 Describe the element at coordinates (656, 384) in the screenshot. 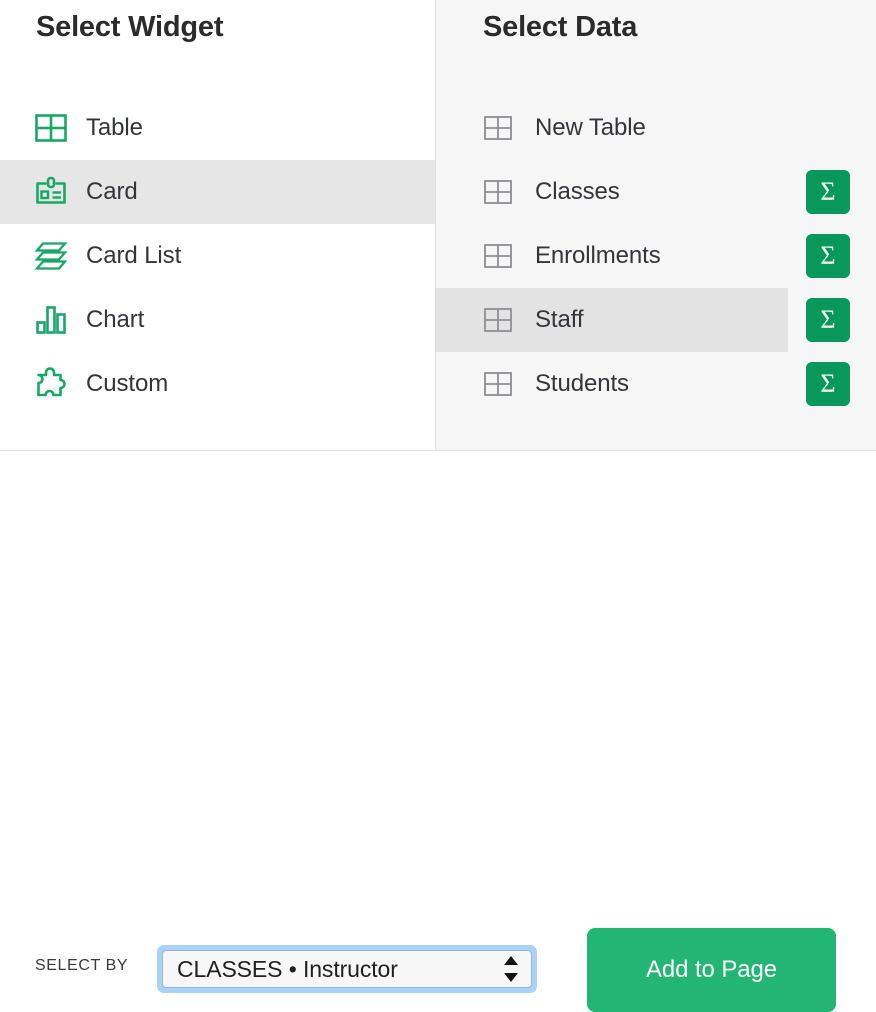

I see `data-option-students: Students Σ` at that location.